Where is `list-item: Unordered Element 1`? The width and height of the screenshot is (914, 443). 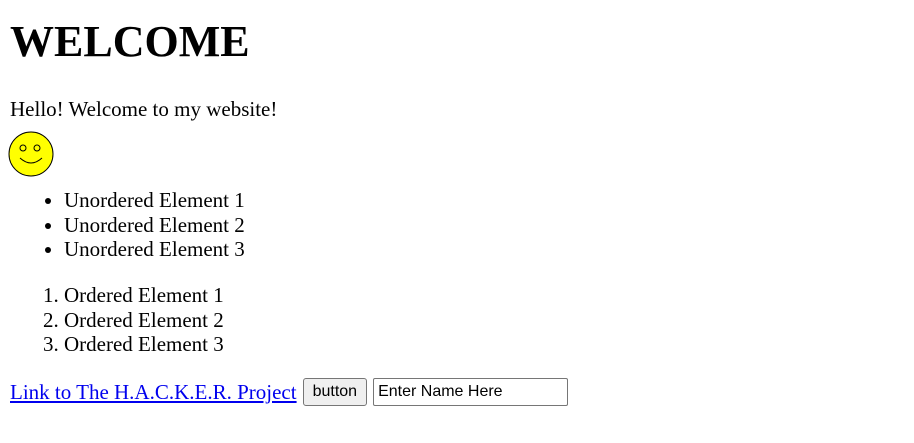
list-item: Unordered Element 1 is located at coordinates (154, 200).